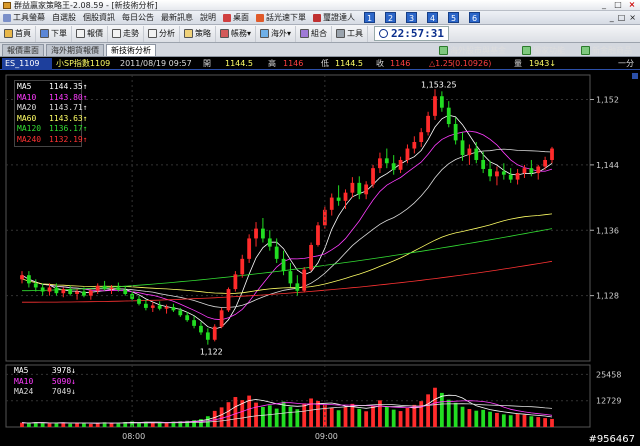  Describe the element at coordinates (54, 33) in the screenshot. I see `order-button: 下單` at that location.